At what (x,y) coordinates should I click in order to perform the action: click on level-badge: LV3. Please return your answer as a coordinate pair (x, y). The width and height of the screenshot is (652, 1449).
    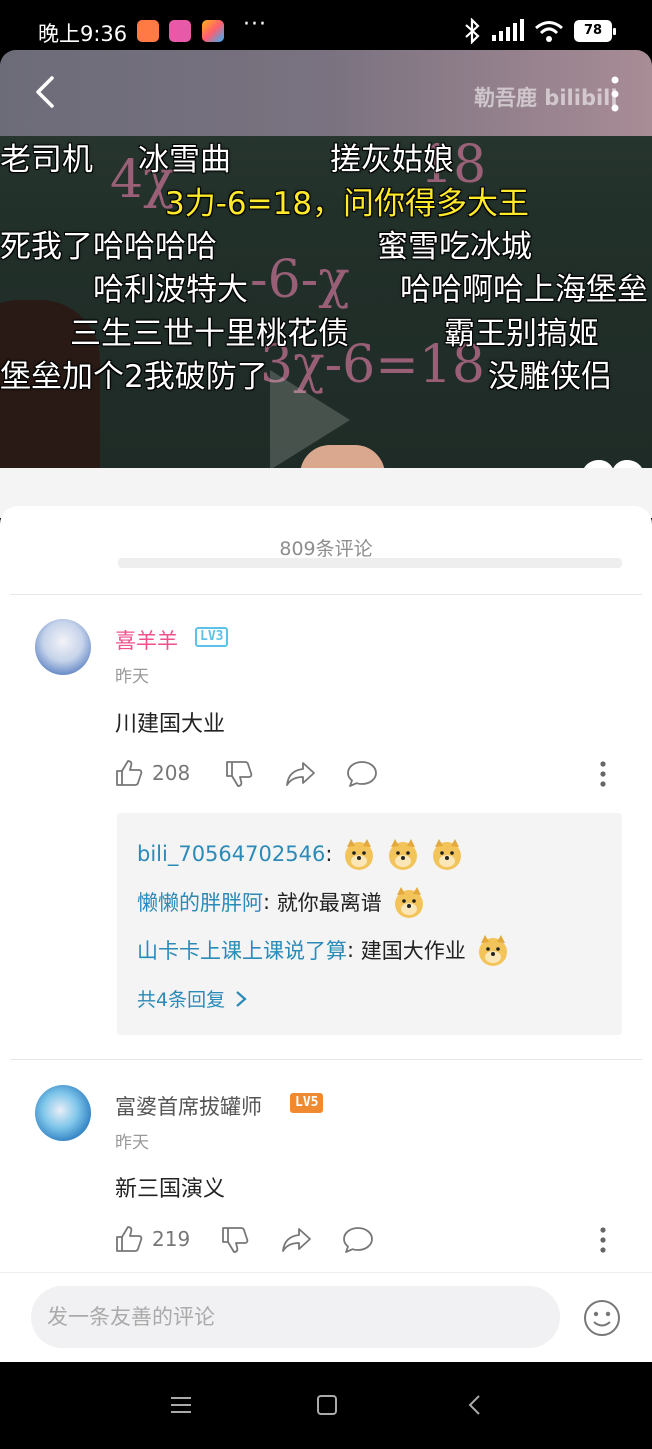
    Looking at the image, I should click on (212, 637).